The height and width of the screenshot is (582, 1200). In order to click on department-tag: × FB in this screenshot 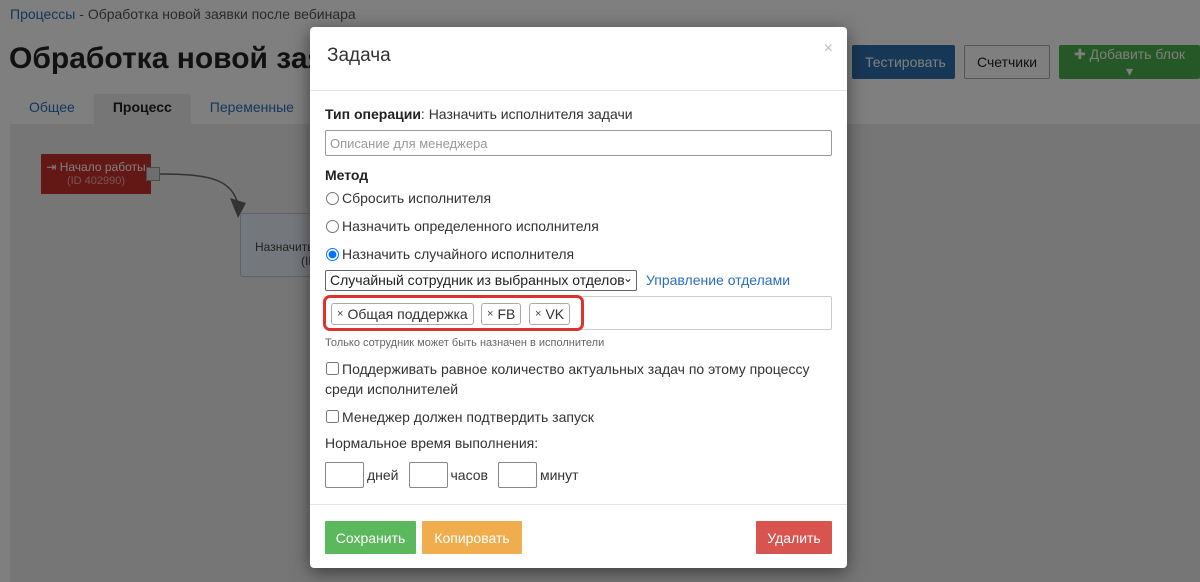, I will do `click(501, 314)`.